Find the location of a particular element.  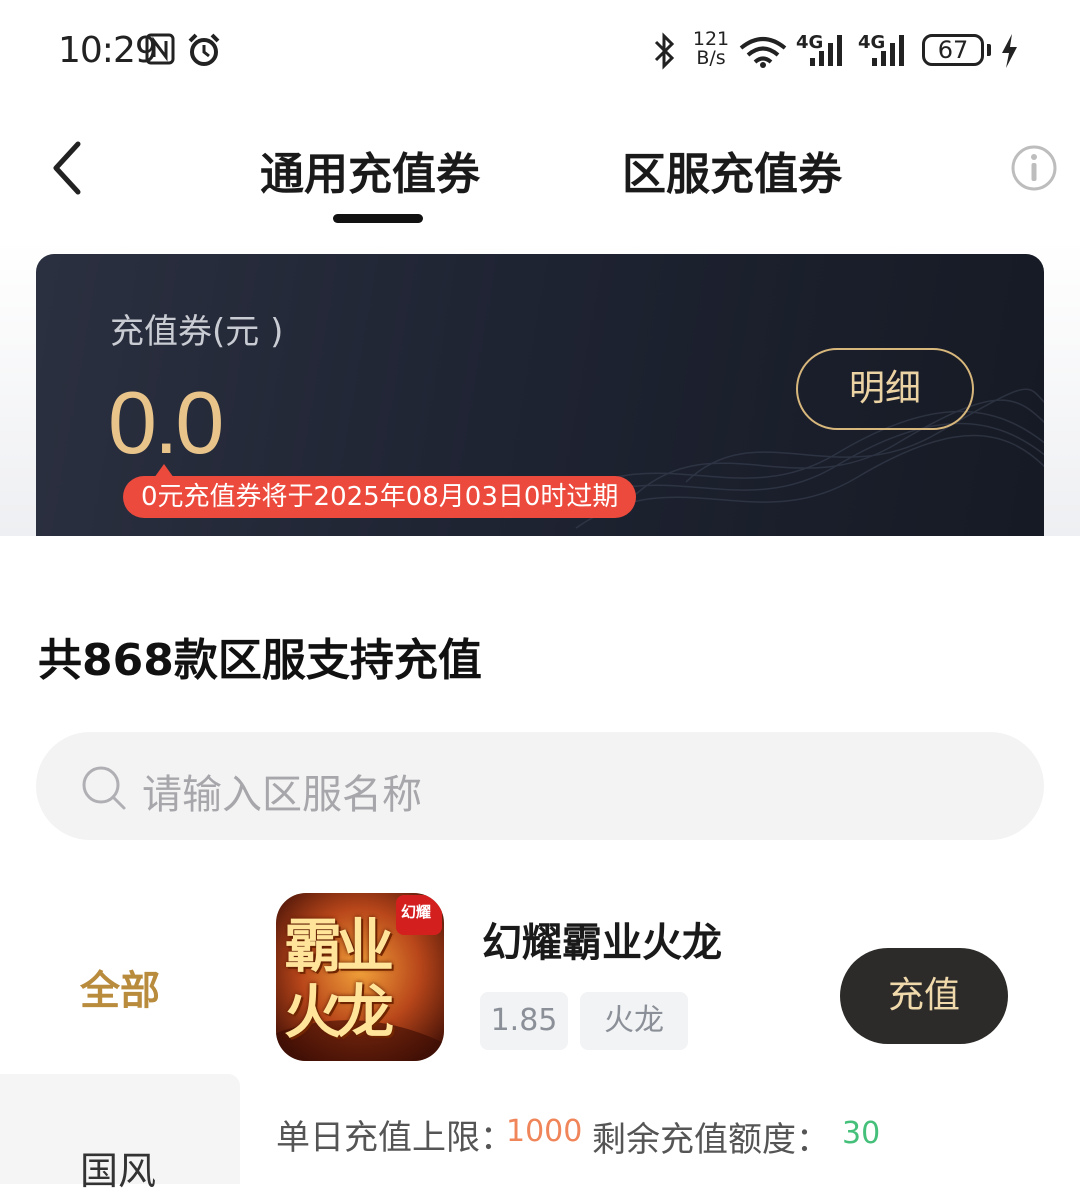

game-icon: 幻耀 霸业火龙 is located at coordinates (360, 977).